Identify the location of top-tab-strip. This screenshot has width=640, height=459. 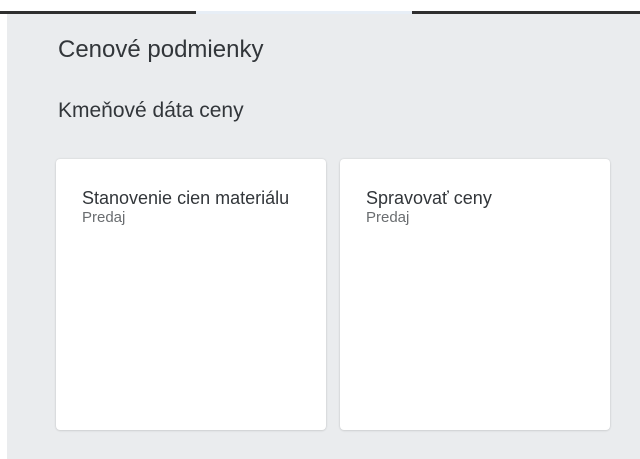
(320, 7).